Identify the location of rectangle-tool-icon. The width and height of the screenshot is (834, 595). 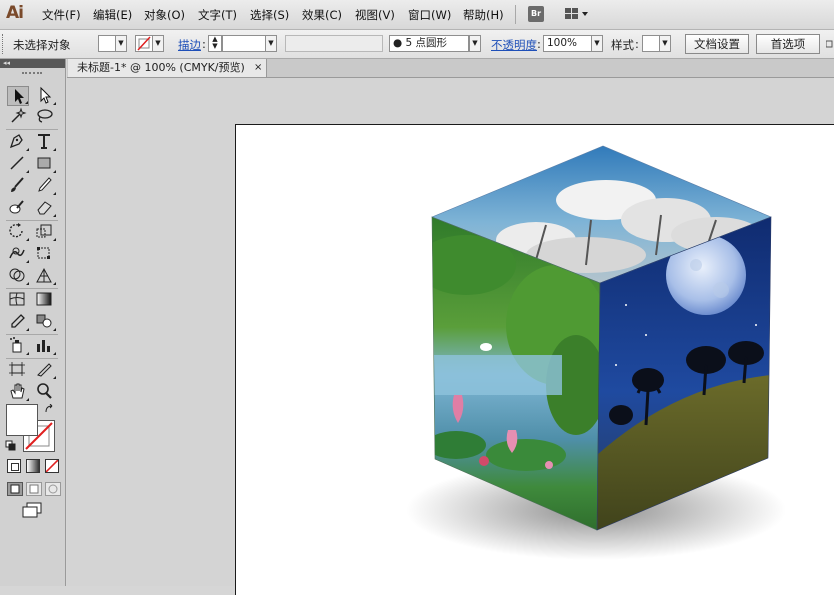
(45, 164).